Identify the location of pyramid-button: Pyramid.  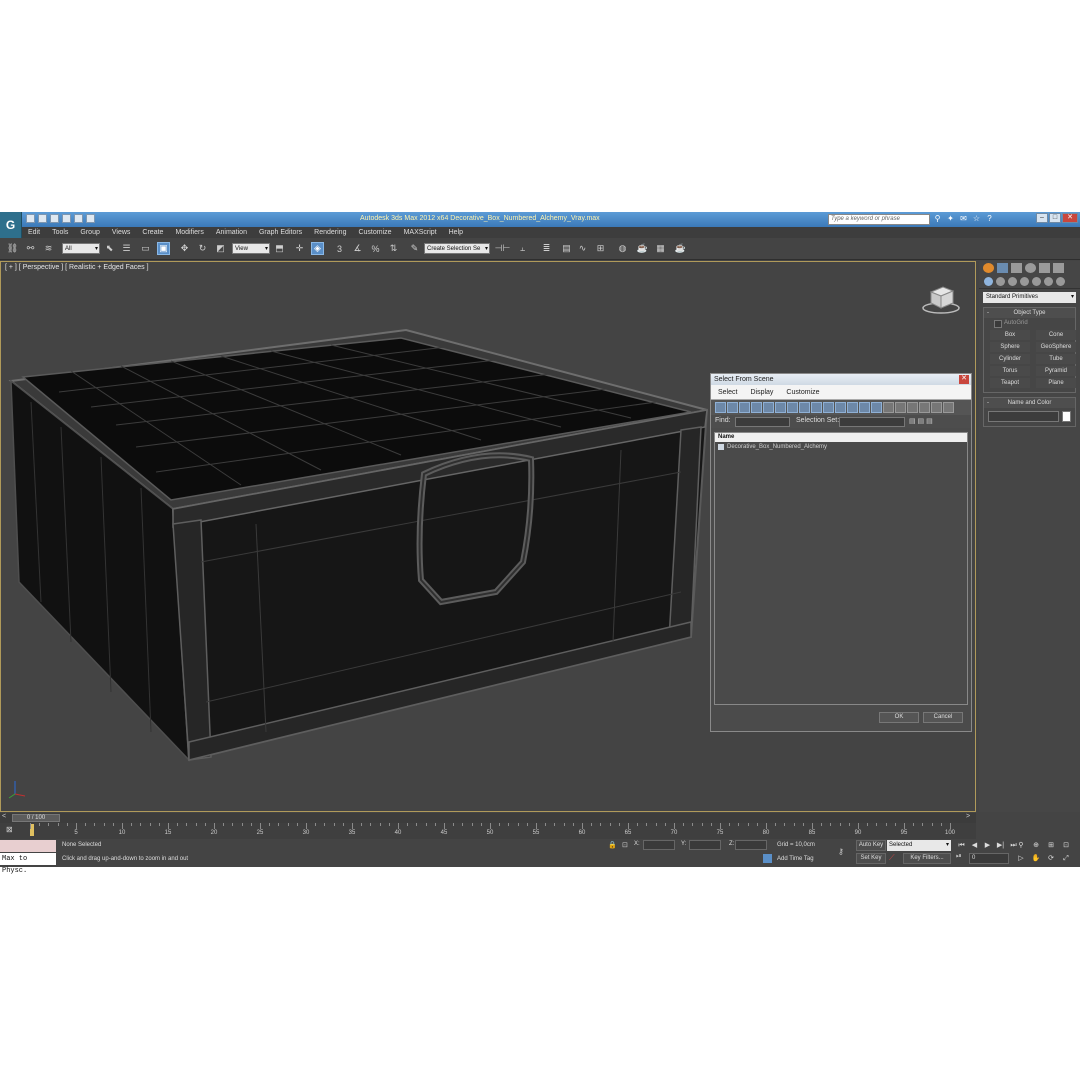
(1056, 371).